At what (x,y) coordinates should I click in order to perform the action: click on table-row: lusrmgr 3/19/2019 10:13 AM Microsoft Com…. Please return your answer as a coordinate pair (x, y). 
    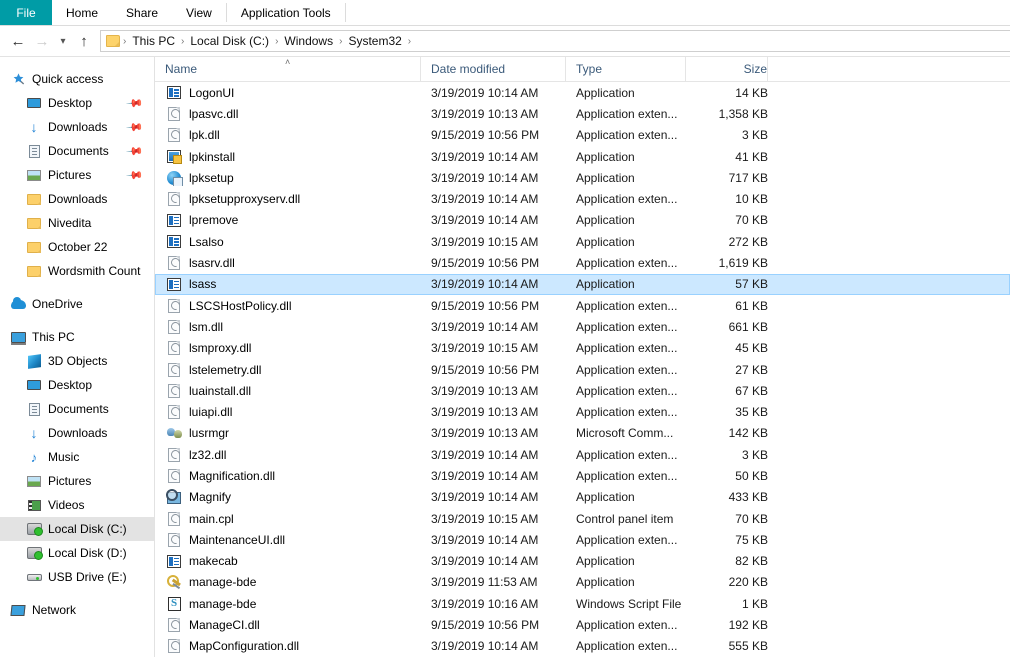
    Looking at the image, I should click on (582, 433).